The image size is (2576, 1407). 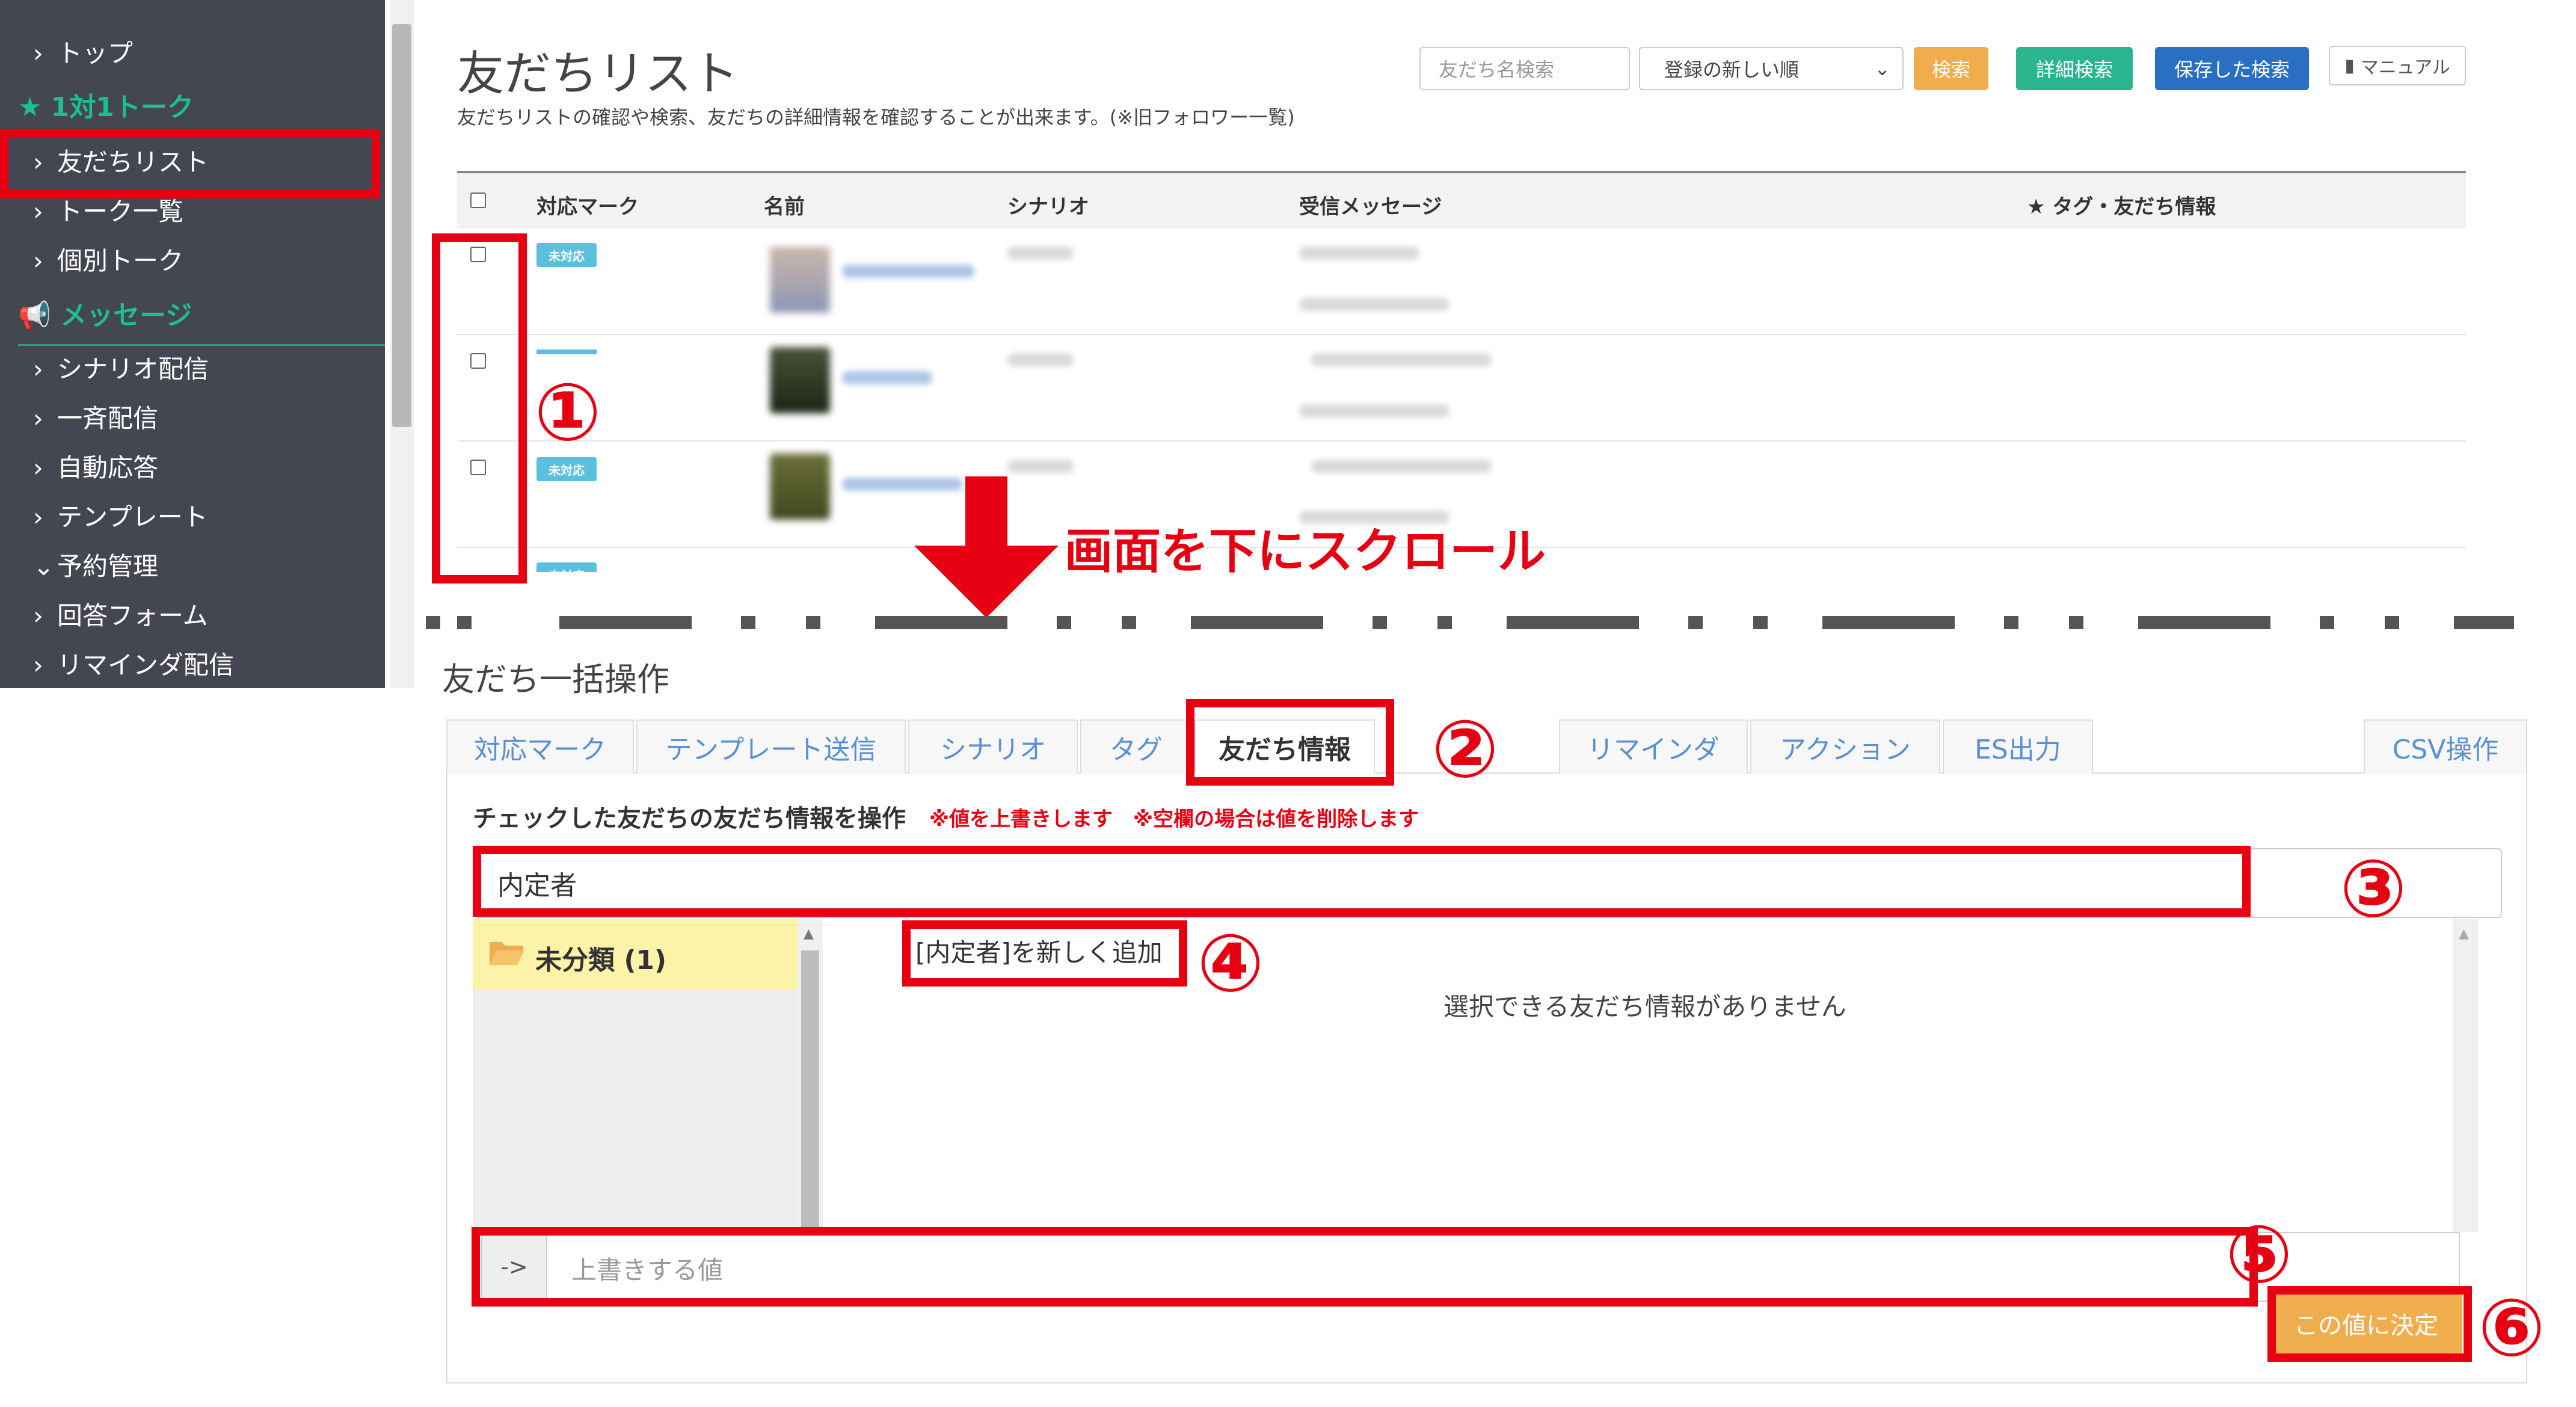 What do you see at coordinates (540, 746) in the screenshot?
I see `tab-status-mark: 対応マーク` at bounding box center [540, 746].